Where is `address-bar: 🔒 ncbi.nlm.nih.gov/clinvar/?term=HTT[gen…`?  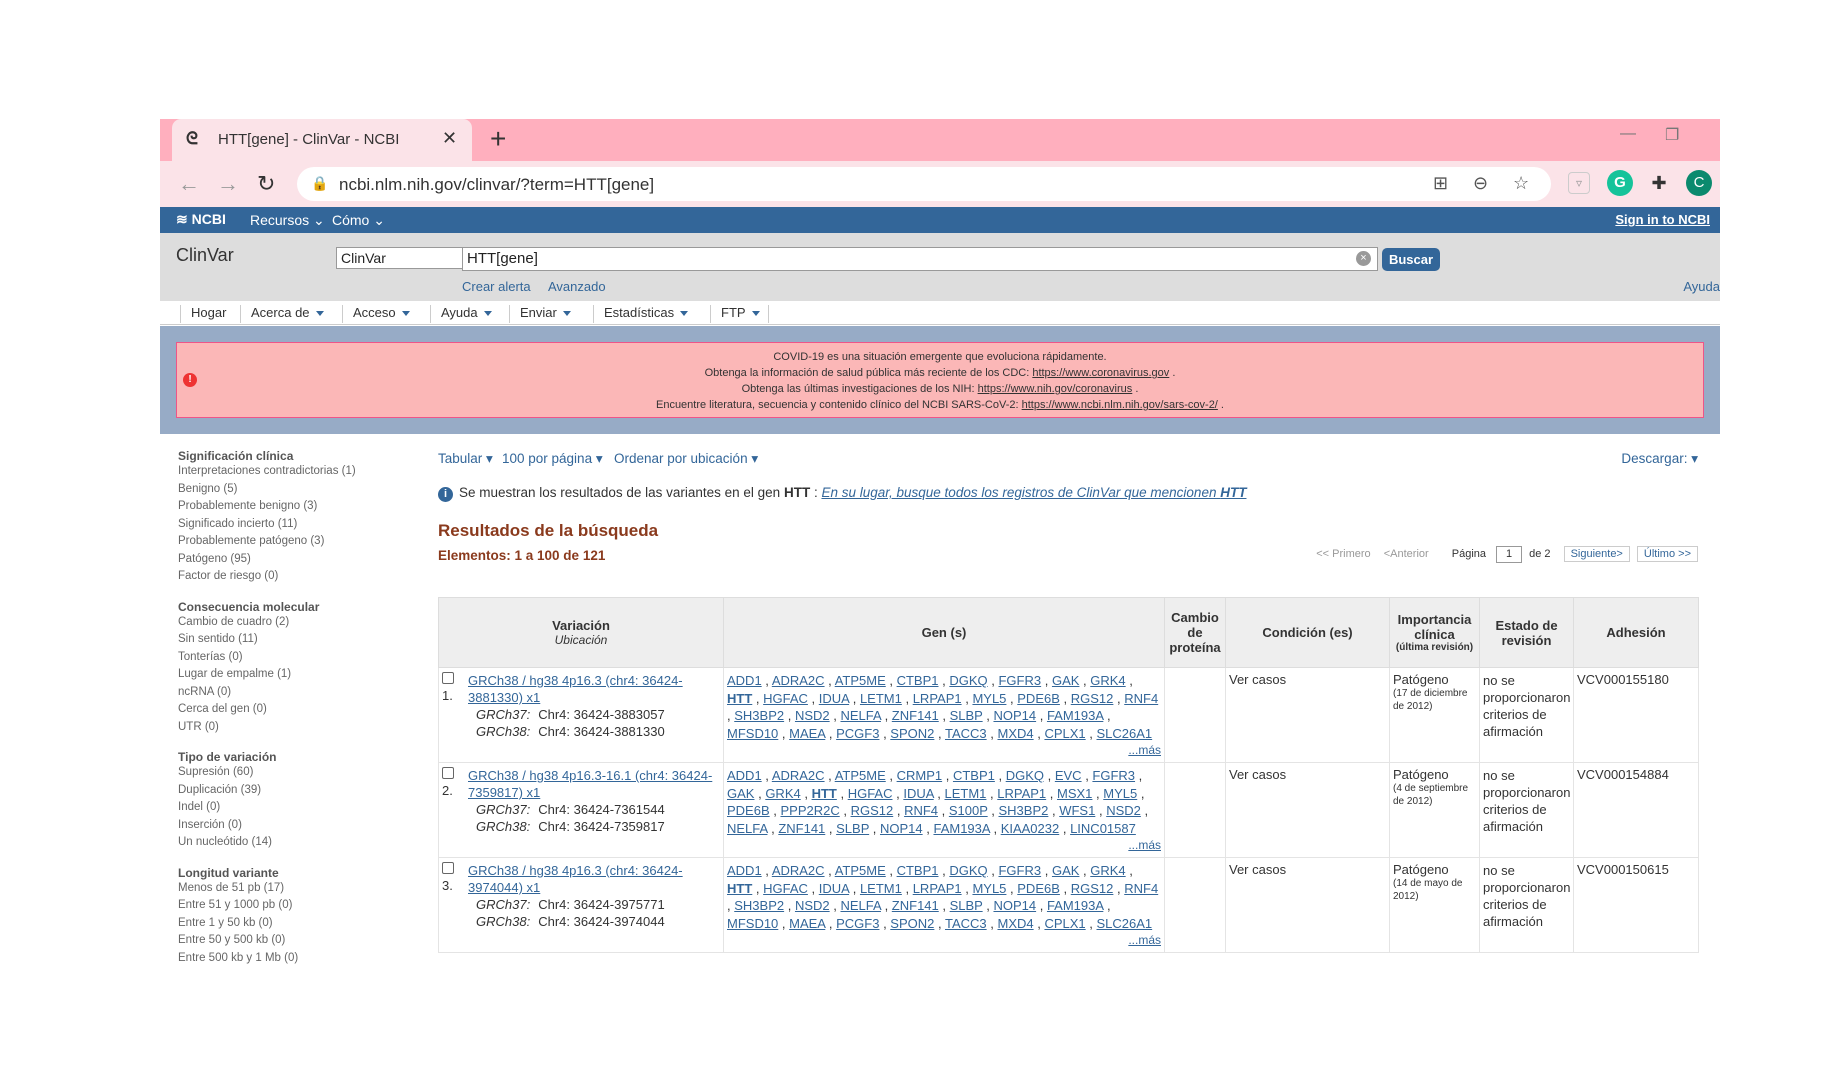 address-bar: 🔒 ncbi.nlm.nih.gov/clinvar/?term=HTT[gen… is located at coordinates (924, 184).